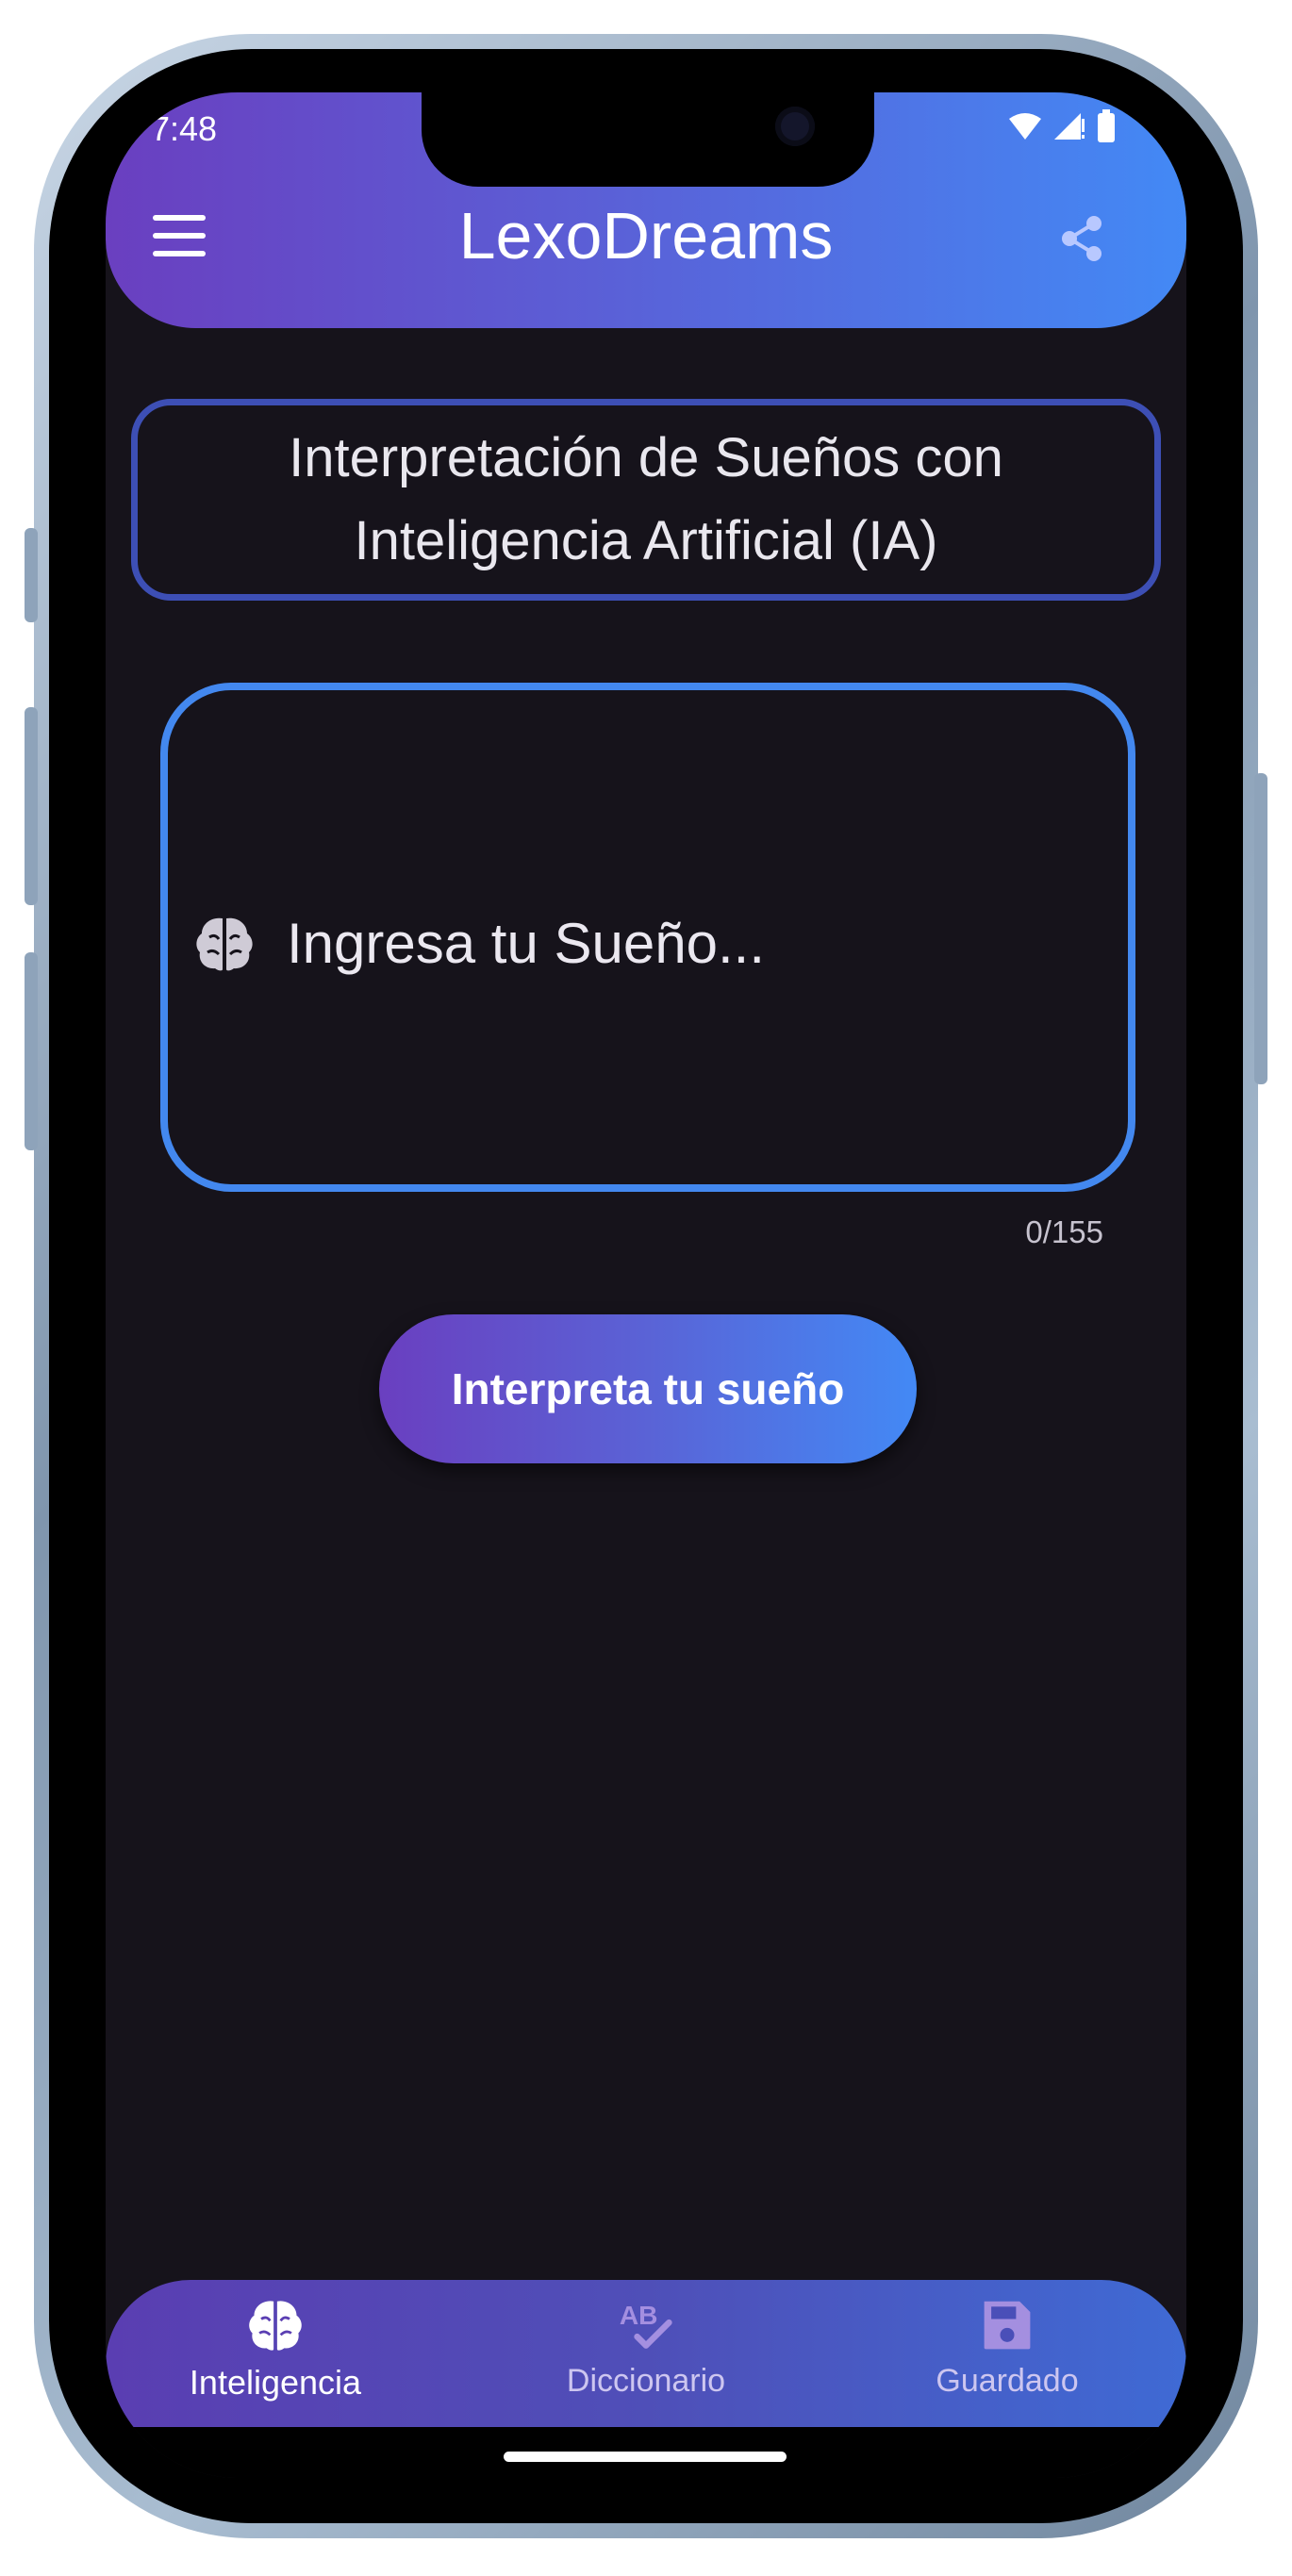 Image resolution: width=1292 pixels, height=2576 pixels. What do you see at coordinates (795, 126) in the screenshot?
I see `front-camera` at bounding box center [795, 126].